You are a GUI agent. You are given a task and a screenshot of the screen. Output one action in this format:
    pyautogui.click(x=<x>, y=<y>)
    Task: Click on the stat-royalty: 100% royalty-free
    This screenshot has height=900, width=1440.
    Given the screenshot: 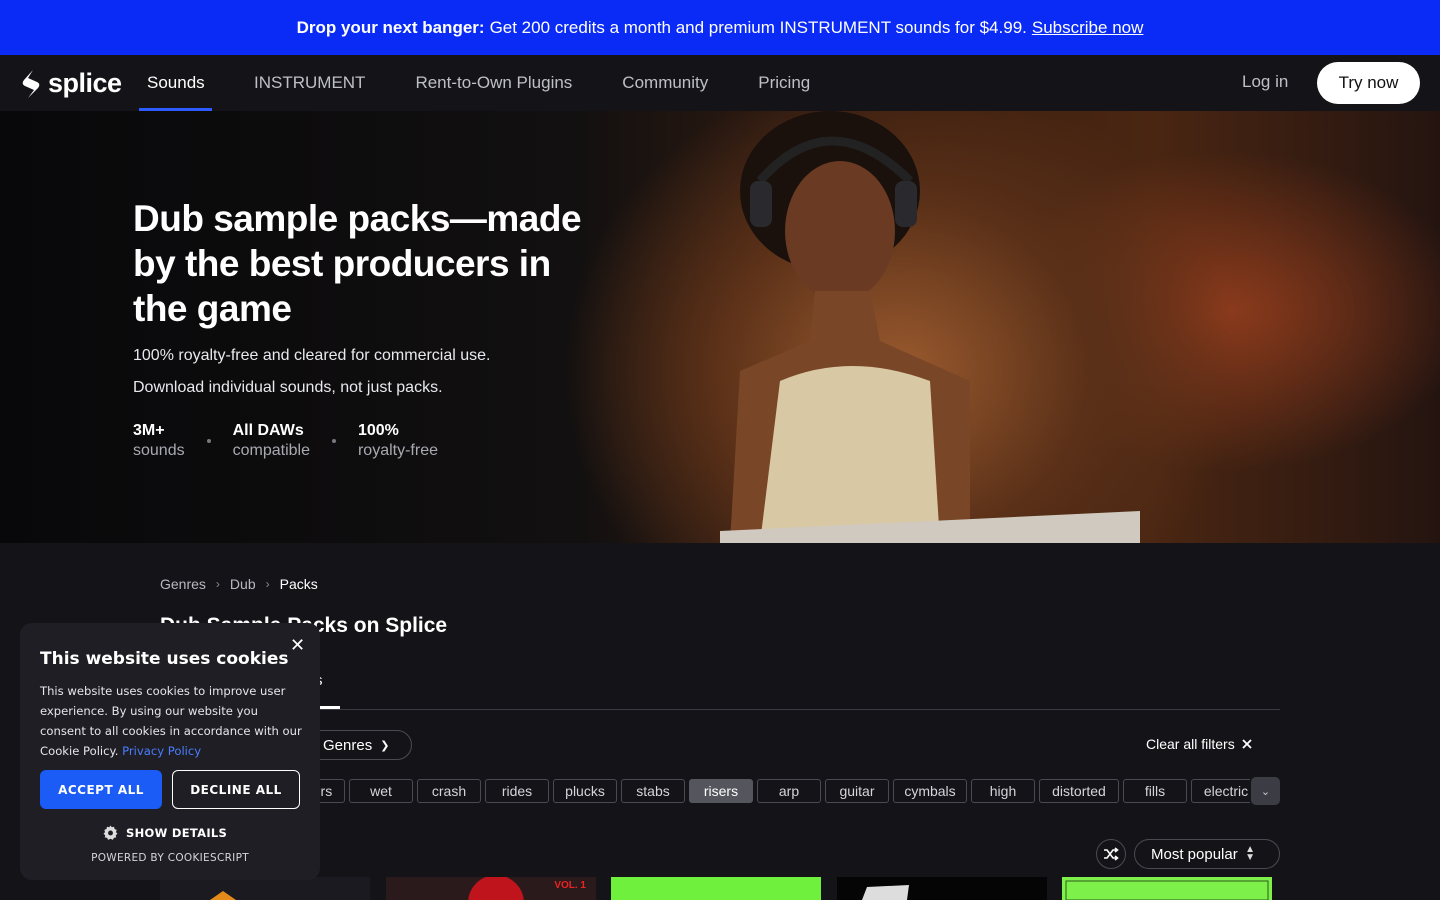 What is the action you would take?
    pyautogui.click(x=398, y=441)
    